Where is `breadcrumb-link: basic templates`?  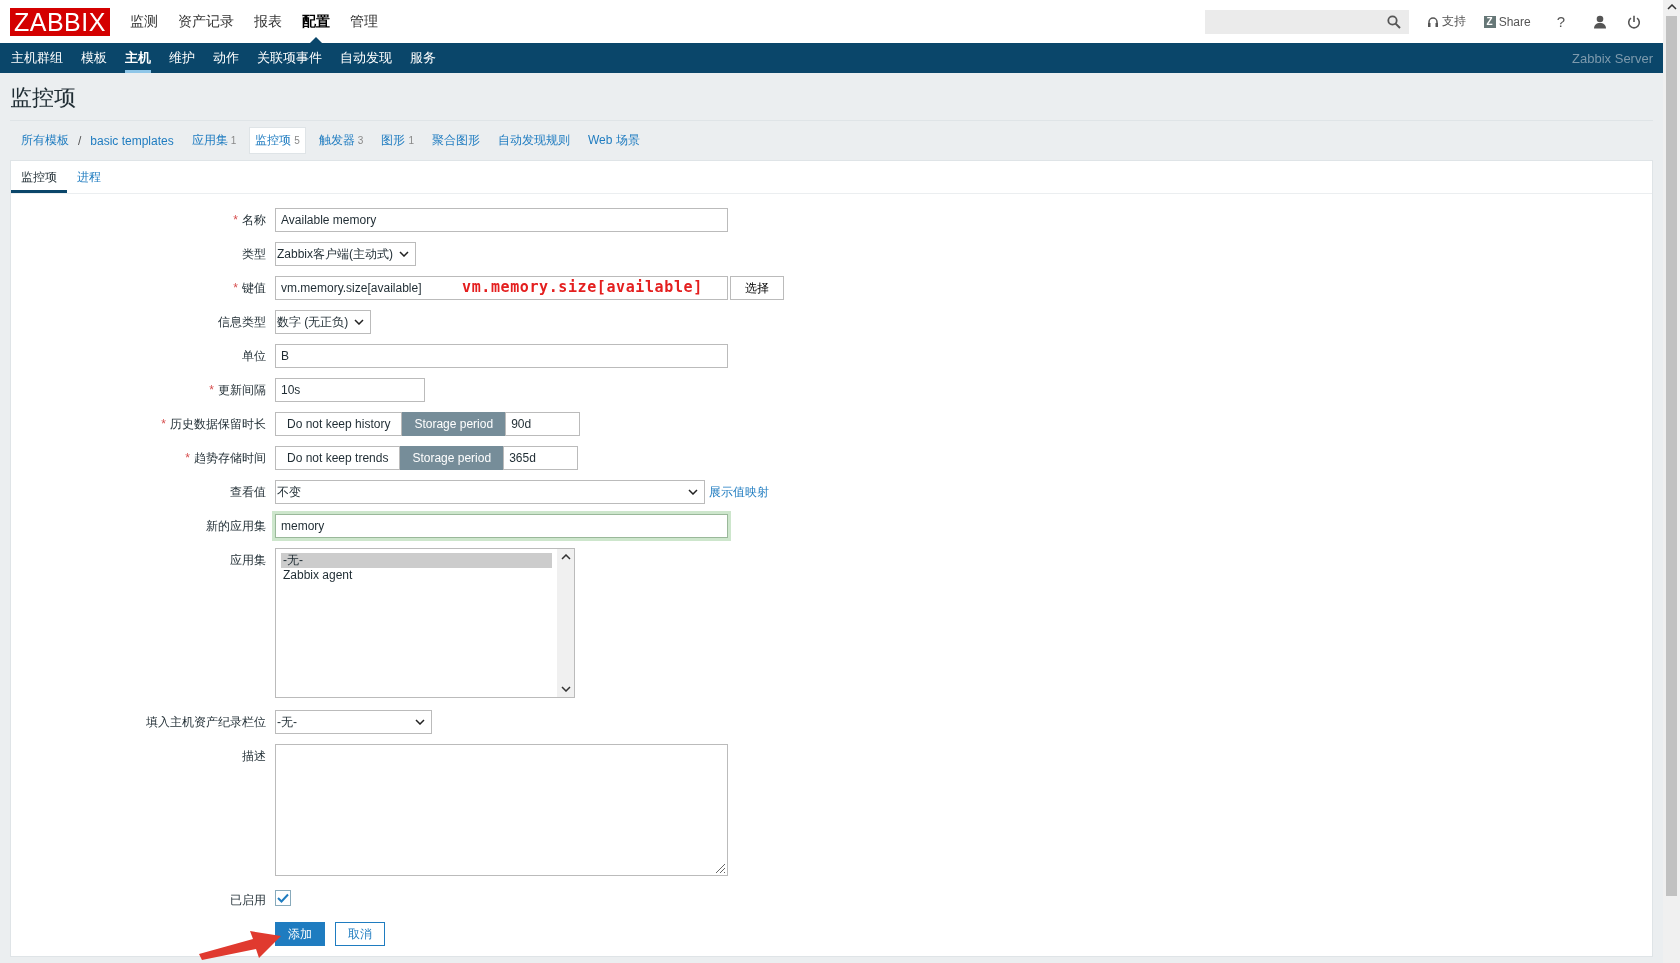 breadcrumb-link: basic templates is located at coordinates (132, 140).